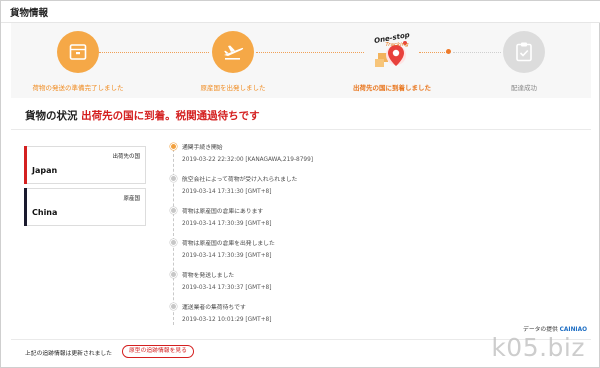 This screenshot has height=368, width=600. Describe the element at coordinates (202, 148) in the screenshot. I see `timeline-event: 通関手続き開始` at that location.